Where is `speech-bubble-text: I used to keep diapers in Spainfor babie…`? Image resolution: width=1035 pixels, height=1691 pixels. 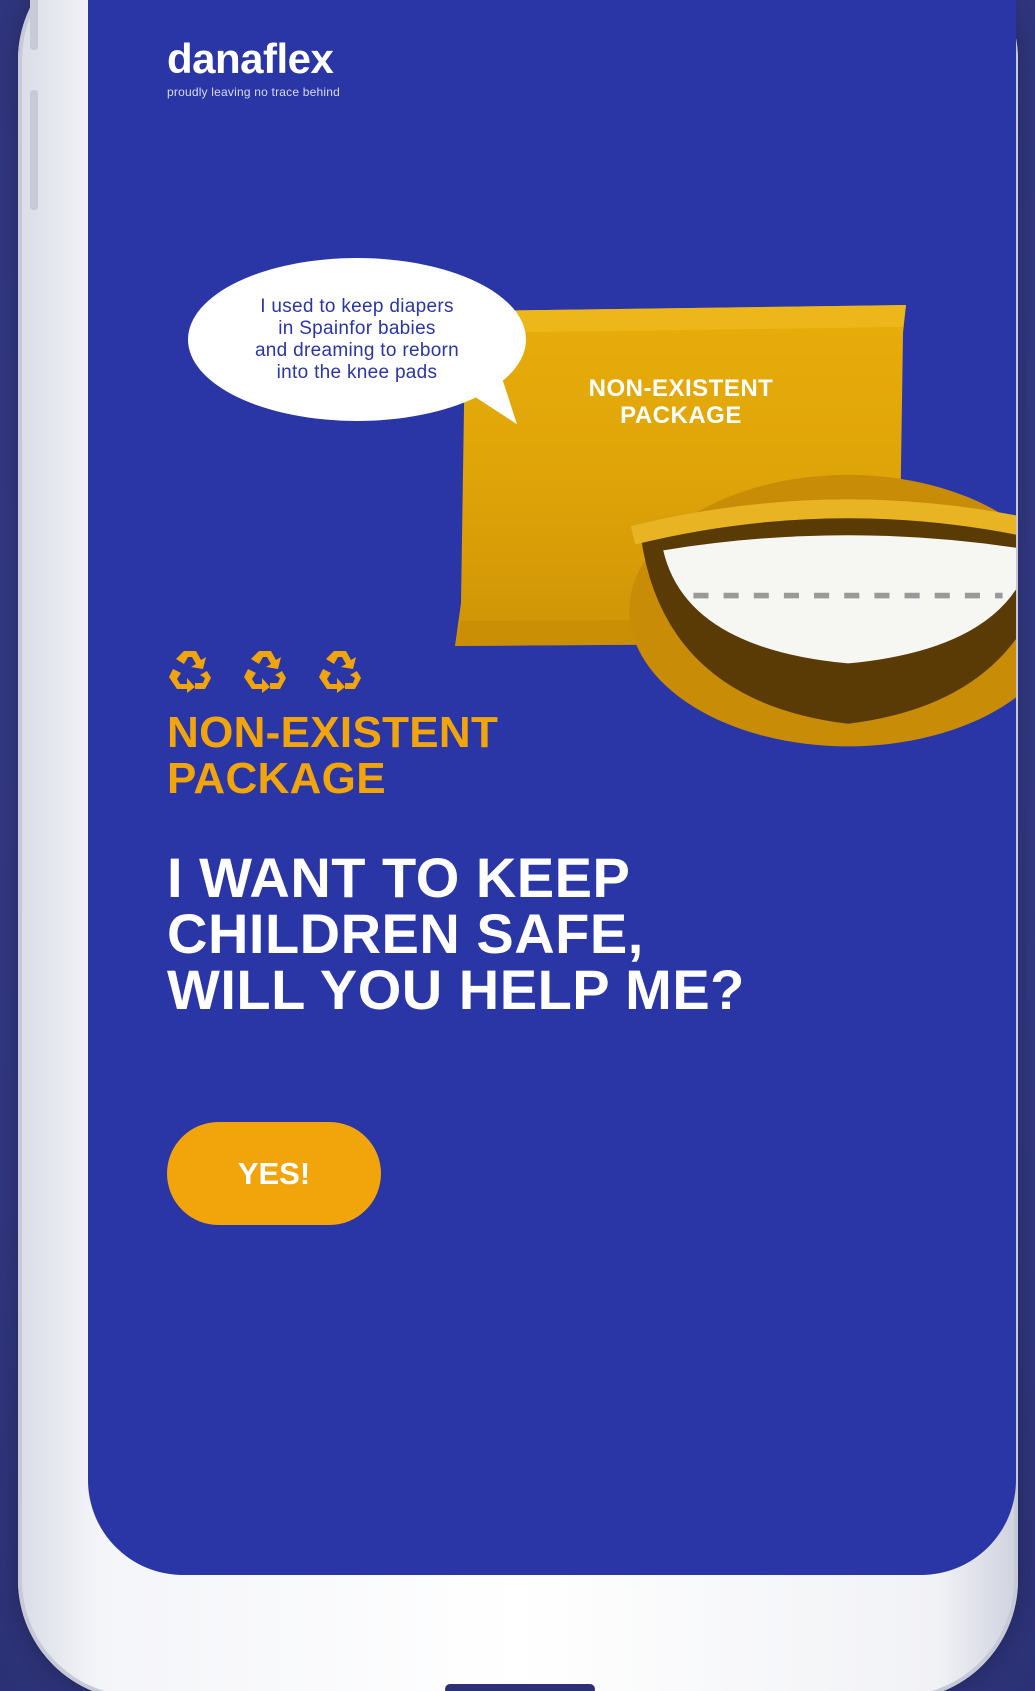
speech-bubble-text: I used to keep diapers in Spainfor babie… is located at coordinates (357, 340).